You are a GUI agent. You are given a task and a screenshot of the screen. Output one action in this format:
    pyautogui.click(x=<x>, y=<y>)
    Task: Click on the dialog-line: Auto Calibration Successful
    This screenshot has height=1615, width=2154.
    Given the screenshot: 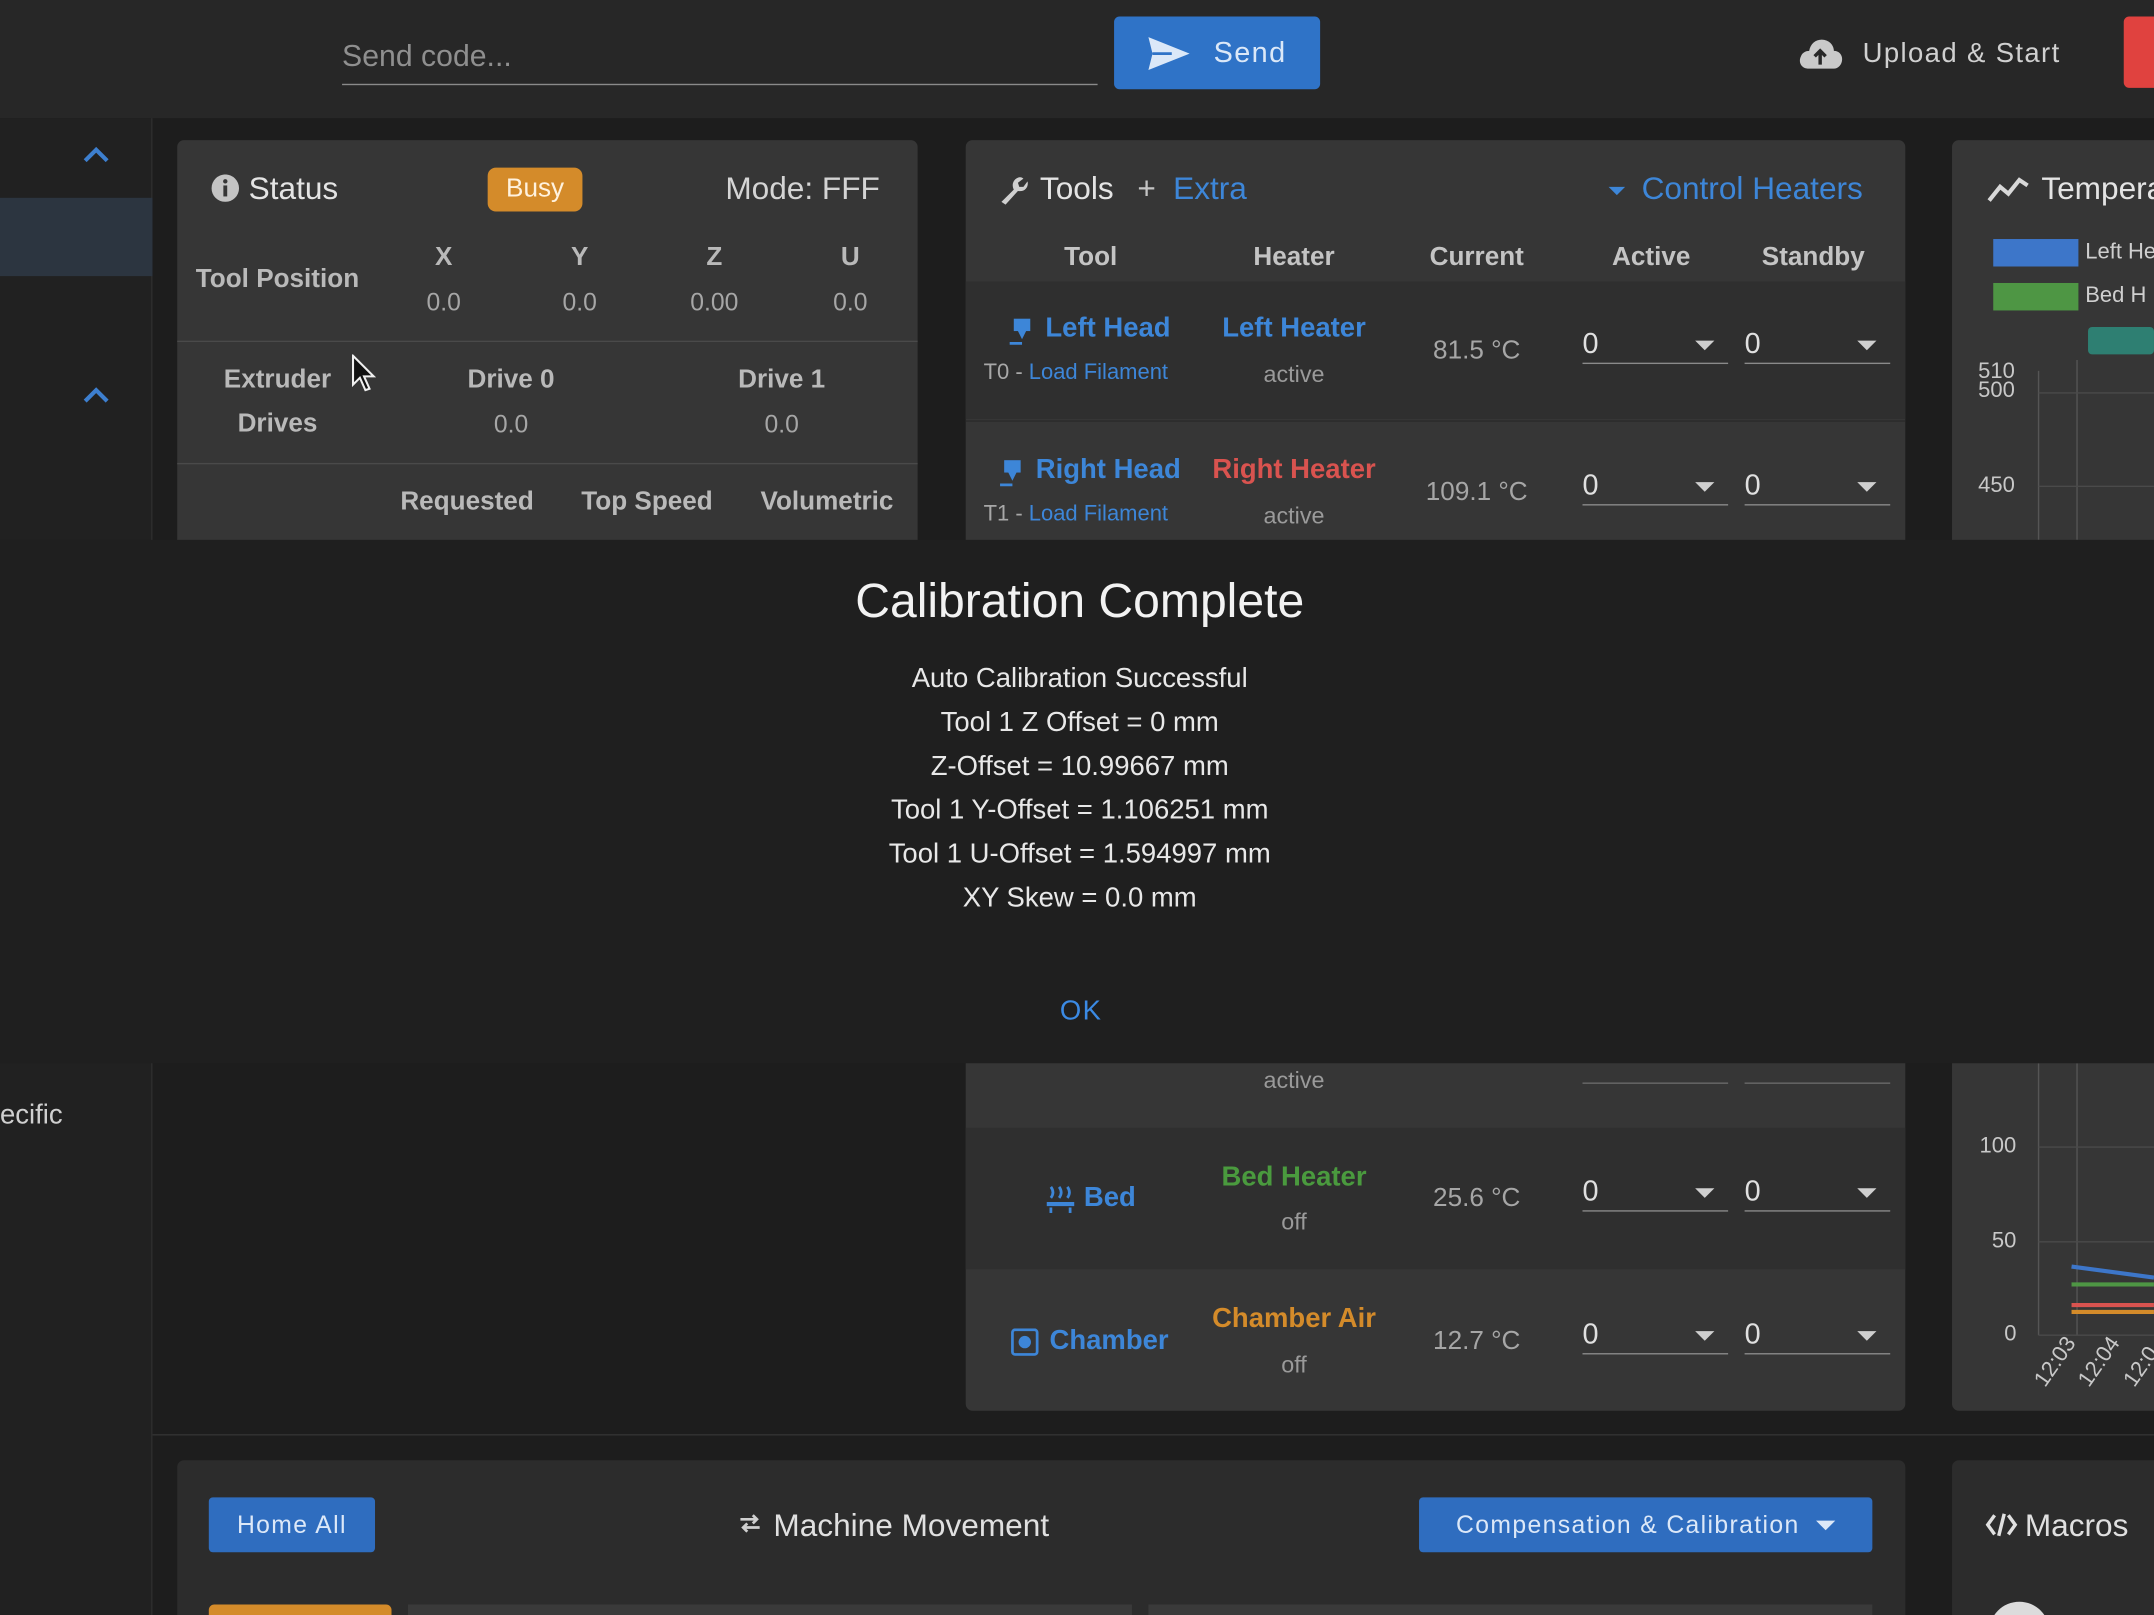 What is the action you would take?
    pyautogui.click(x=1079, y=678)
    